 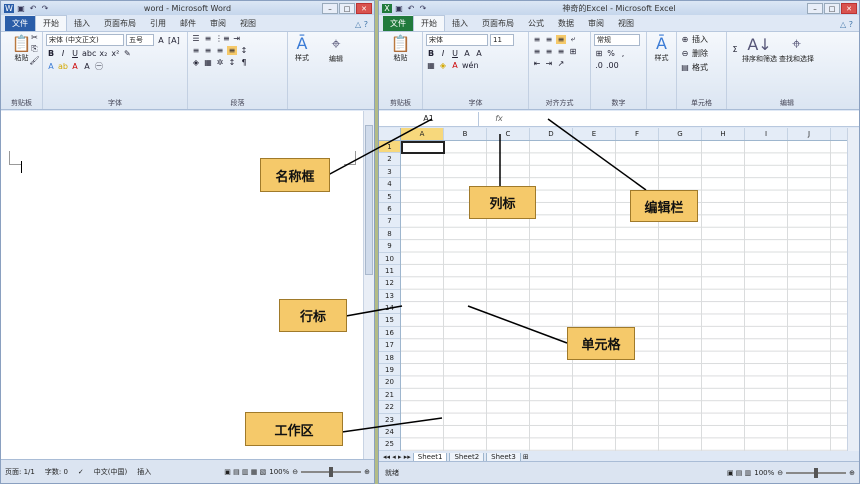 What do you see at coordinates (612, 65) in the screenshot?
I see `decrease-decimal-icon: .00` at bounding box center [612, 65].